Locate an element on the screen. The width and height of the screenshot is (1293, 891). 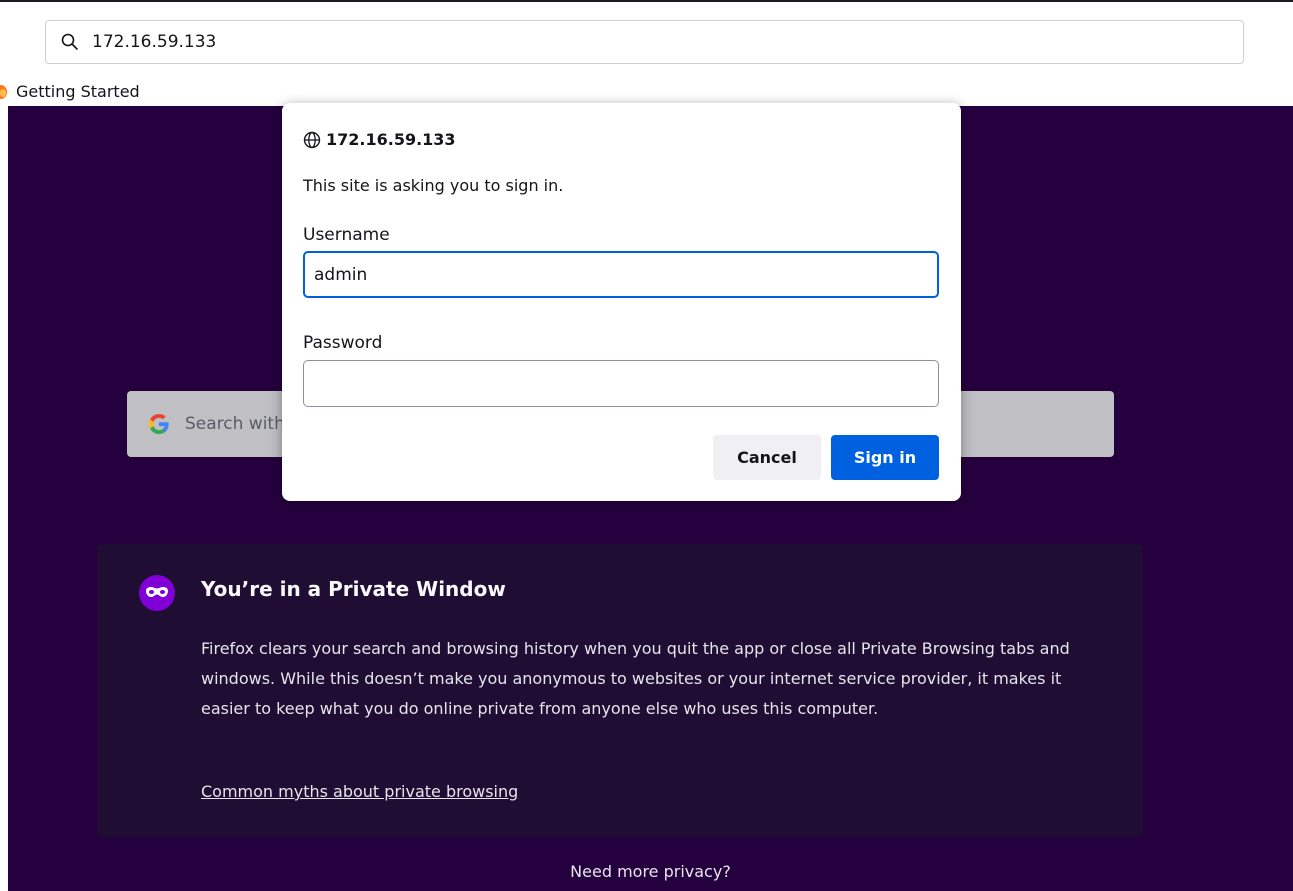
sign-in-button: Sign in is located at coordinates (885, 457).